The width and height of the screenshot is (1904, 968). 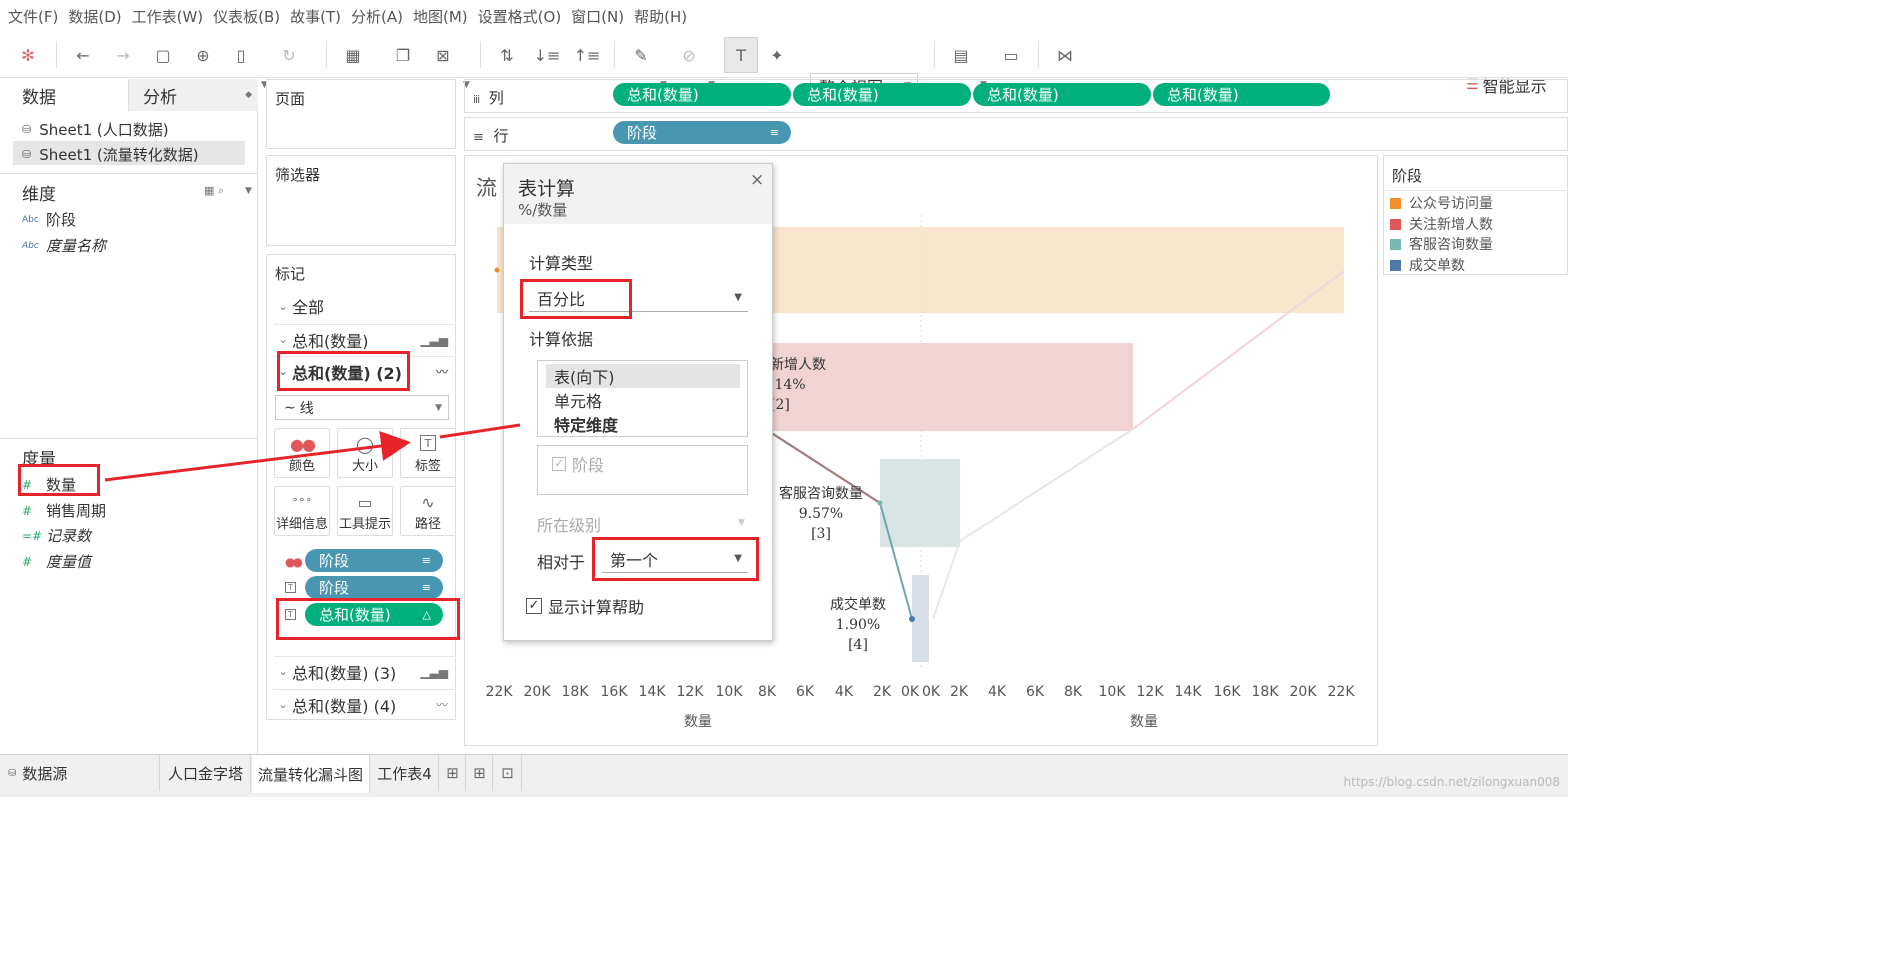 I want to click on funnel-label-orders: 成交单数 1.90% [4], so click(x=858, y=625).